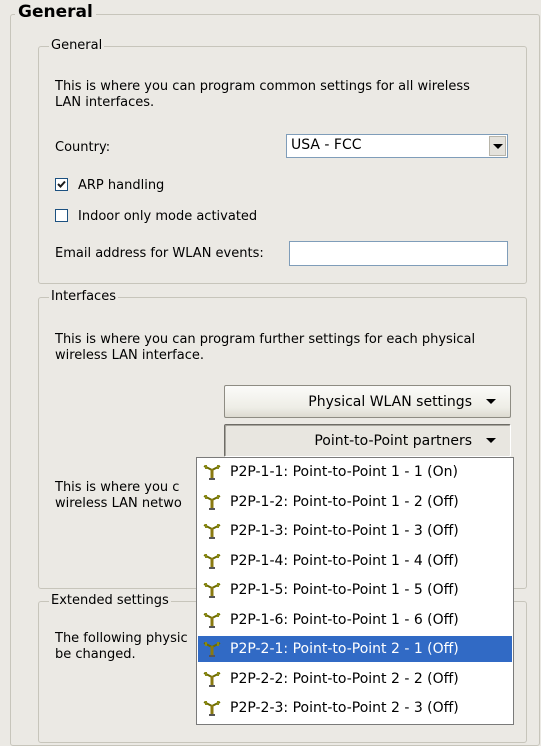  I want to click on arp-checkbox, so click(61, 184).